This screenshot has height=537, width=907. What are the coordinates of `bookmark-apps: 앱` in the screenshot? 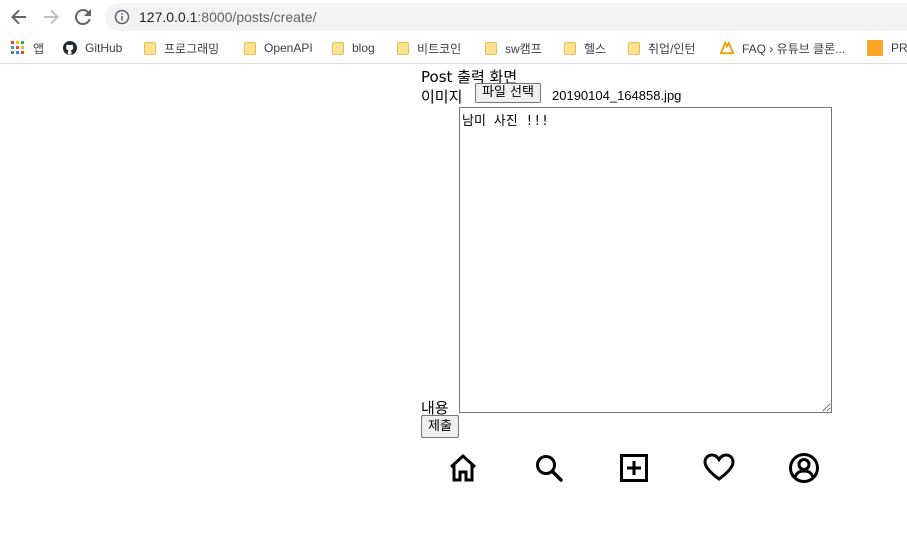 It's located at (27, 48).